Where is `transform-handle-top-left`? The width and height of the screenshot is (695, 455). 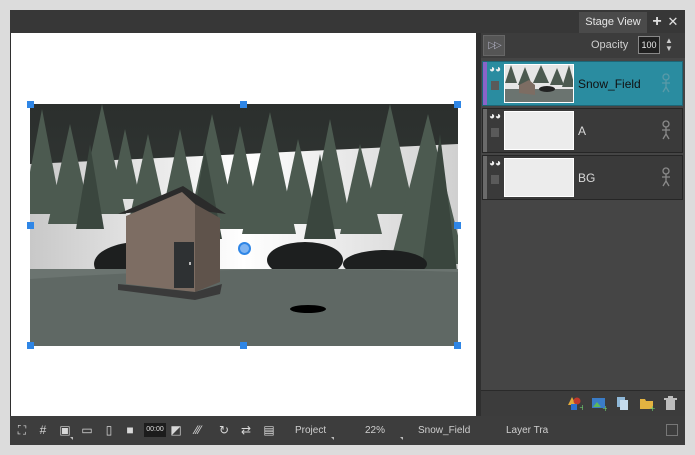
transform-handle-top-left is located at coordinates (30, 104).